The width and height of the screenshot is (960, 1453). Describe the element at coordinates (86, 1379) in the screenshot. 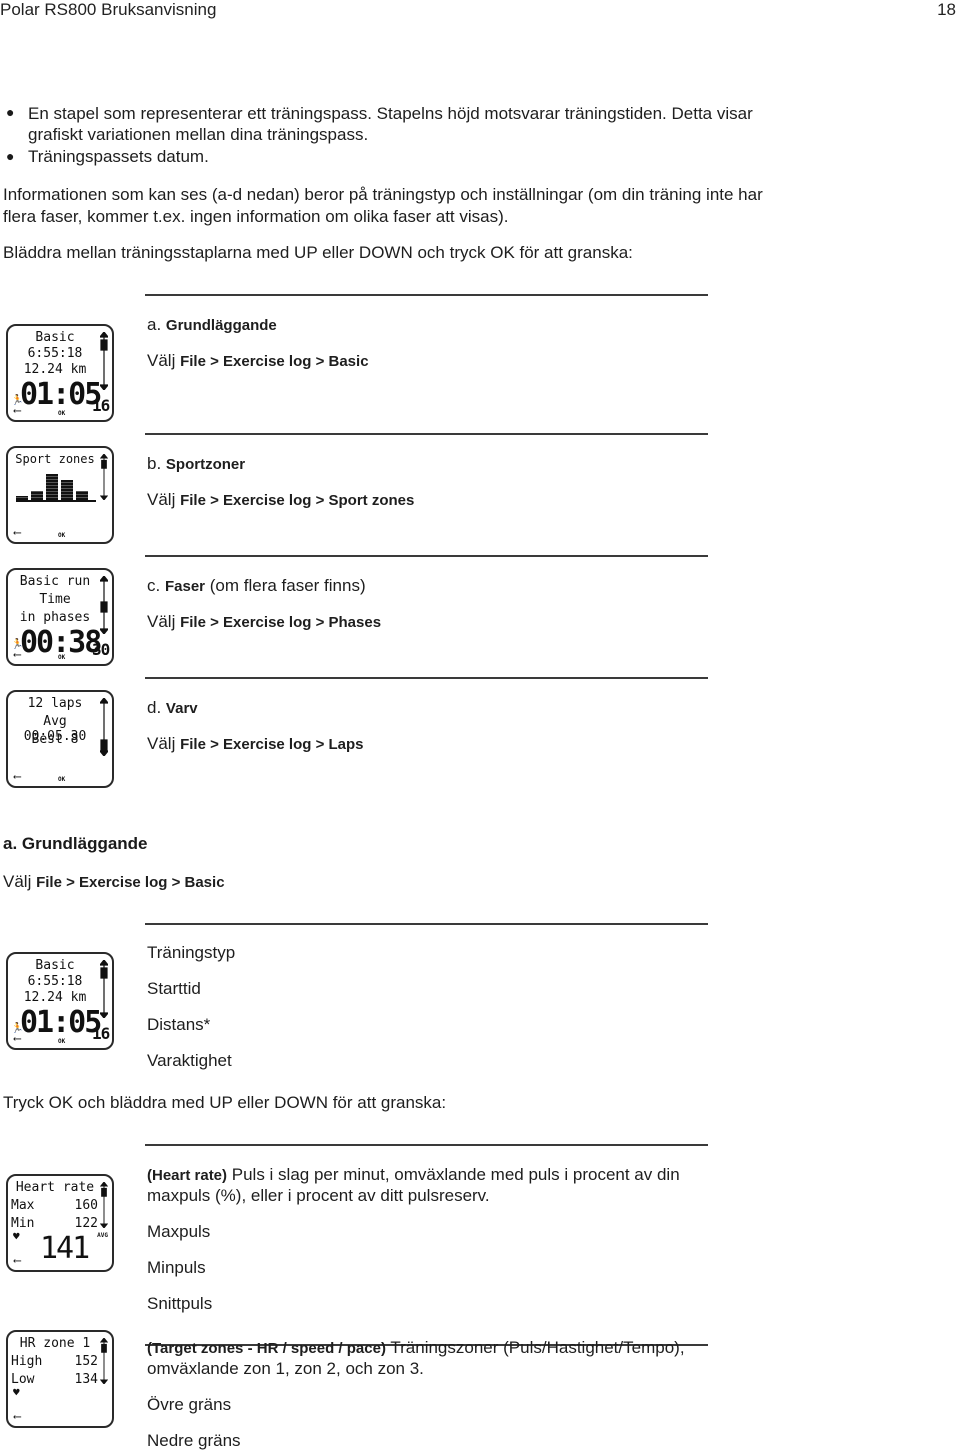

I see `low-value: 134` at that location.